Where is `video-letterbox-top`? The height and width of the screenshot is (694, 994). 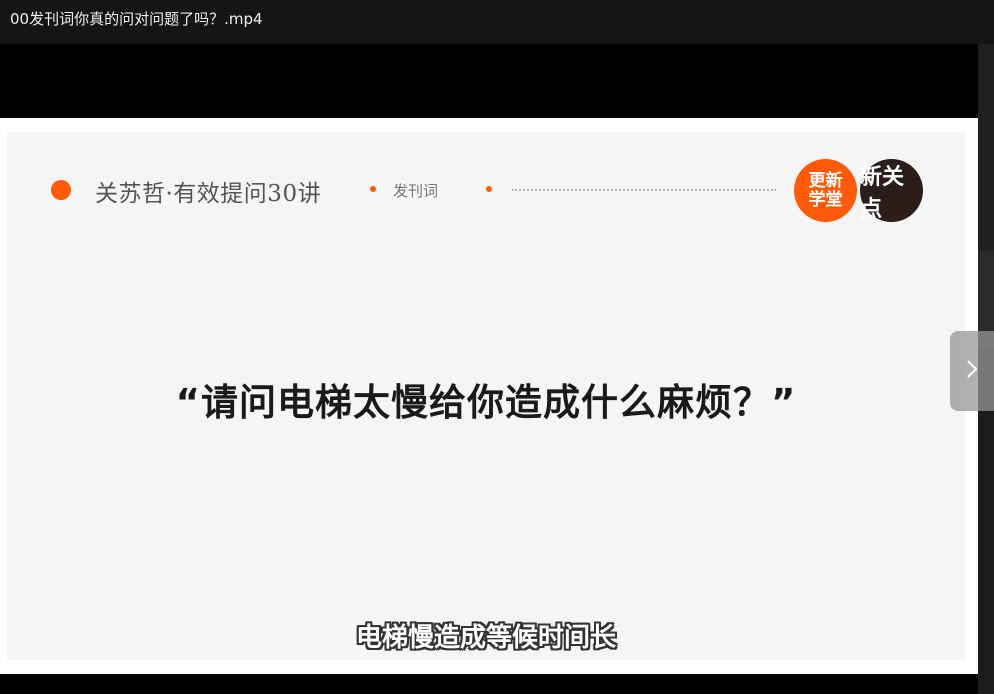 video-letterbox-top is located at coordinates (489, 81).